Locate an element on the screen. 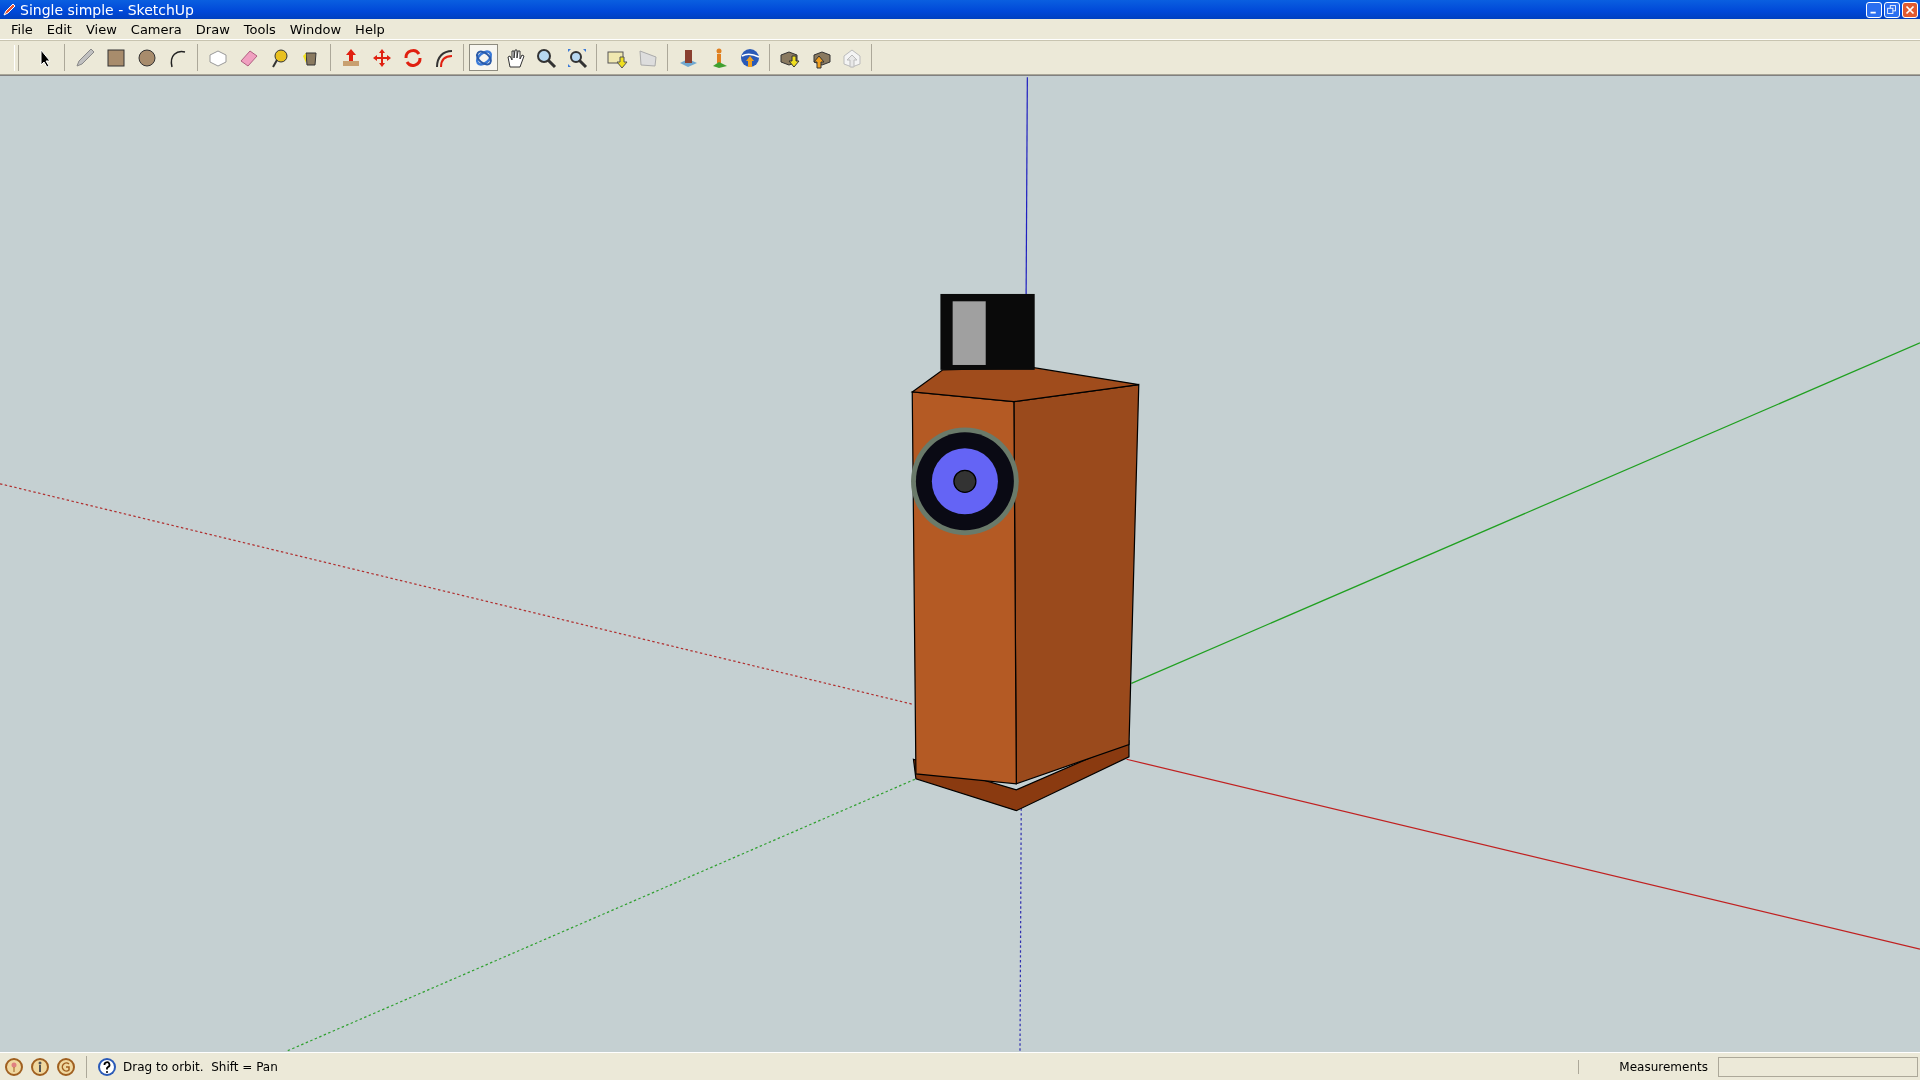  zoom-extents-icon is located at coordinates (576, 57).